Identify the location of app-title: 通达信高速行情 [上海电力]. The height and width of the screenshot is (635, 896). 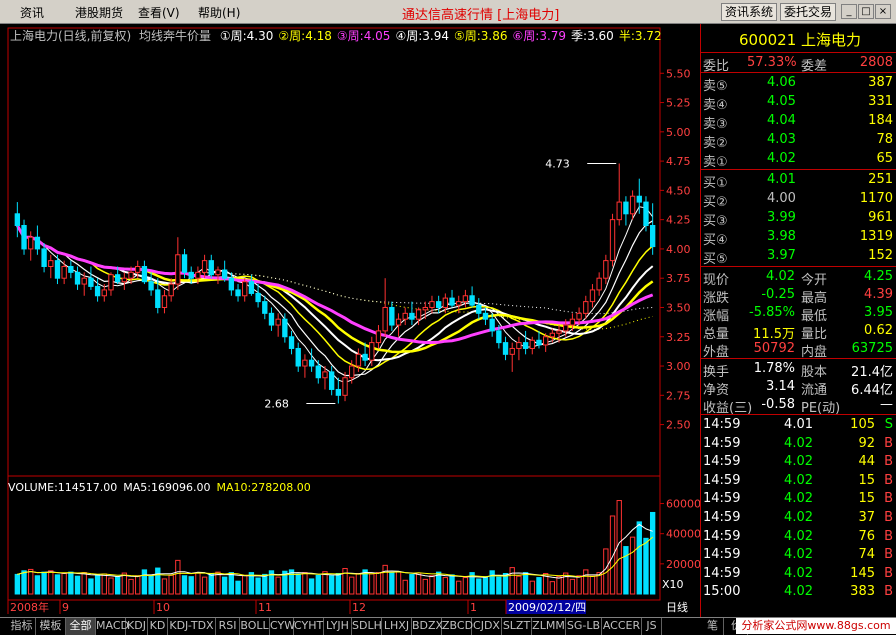
(481, 15).